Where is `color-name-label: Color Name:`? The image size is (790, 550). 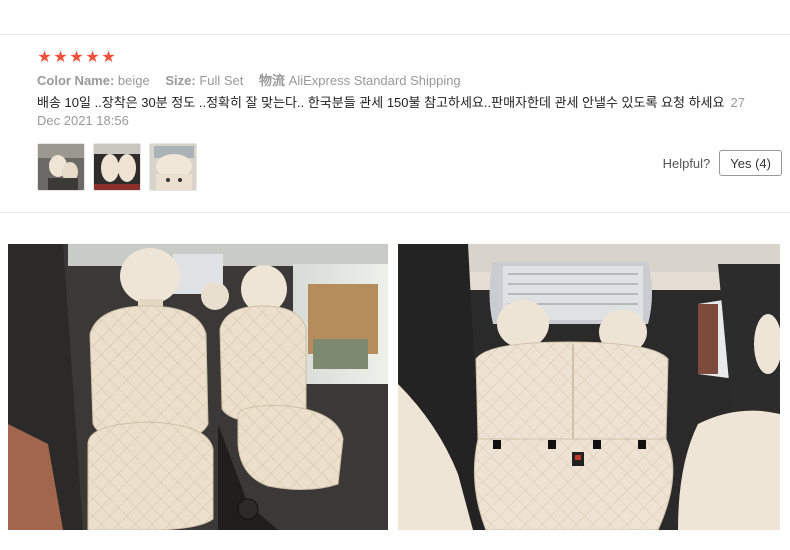 color-name-label: Color Name: is located at coordinates (76, 80).